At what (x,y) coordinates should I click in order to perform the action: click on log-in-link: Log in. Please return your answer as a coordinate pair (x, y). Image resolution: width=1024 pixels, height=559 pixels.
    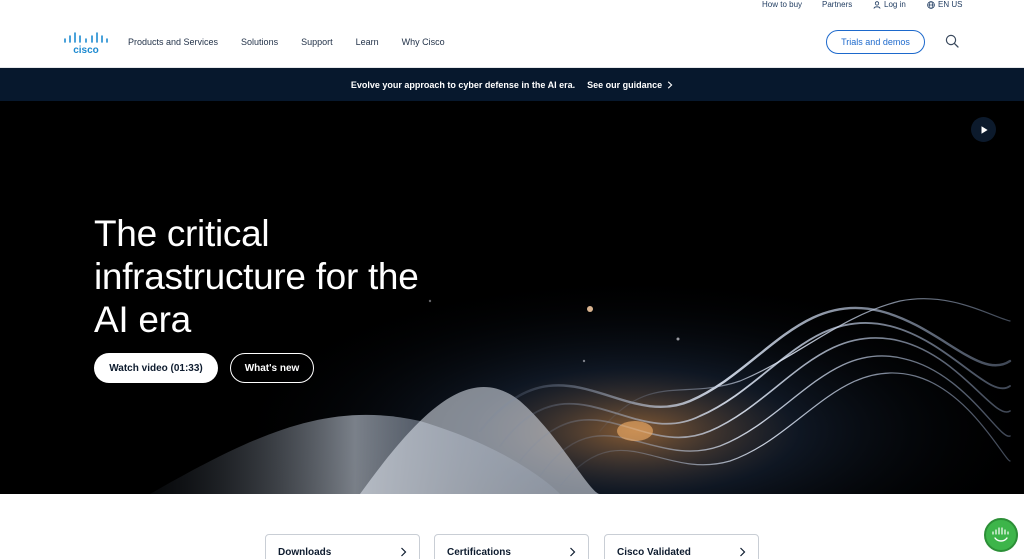
    Looking at the image, I should click on (889, 4).